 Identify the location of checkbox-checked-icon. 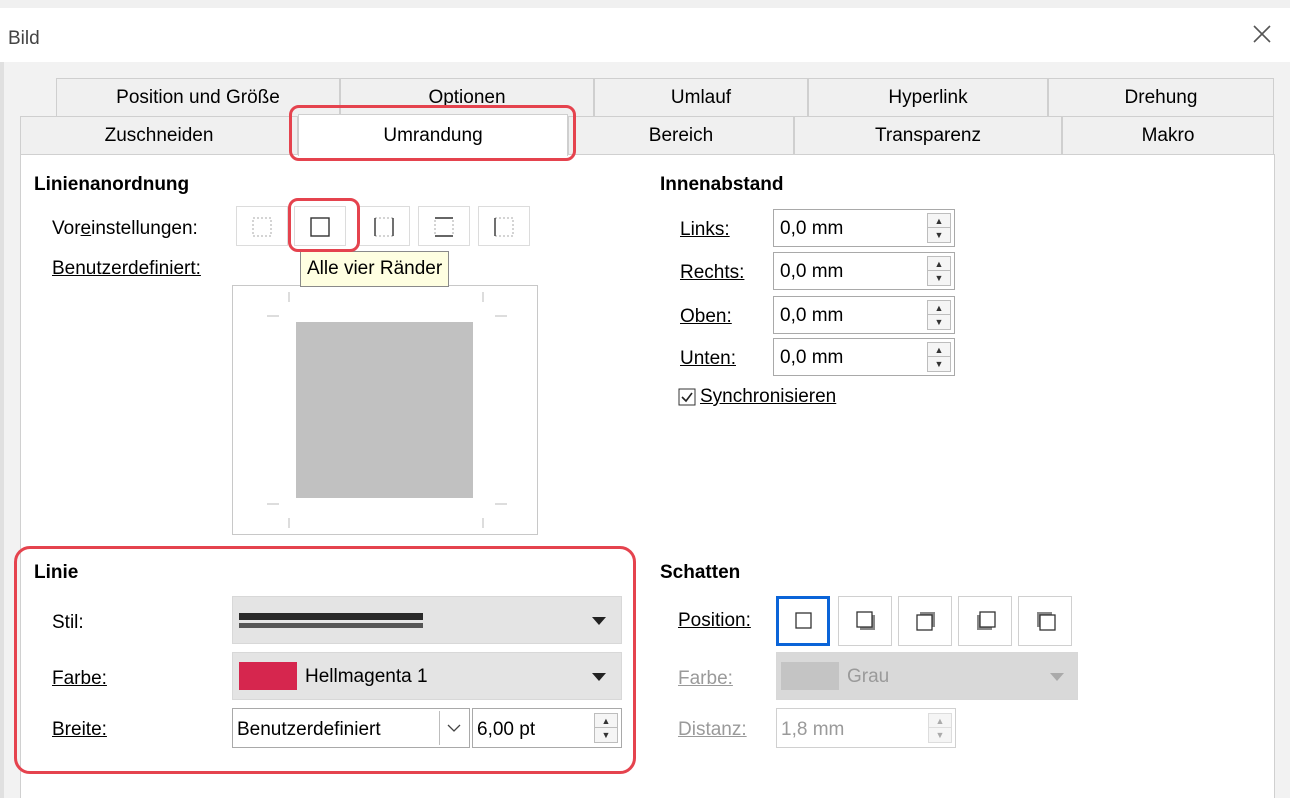
(687, 397).